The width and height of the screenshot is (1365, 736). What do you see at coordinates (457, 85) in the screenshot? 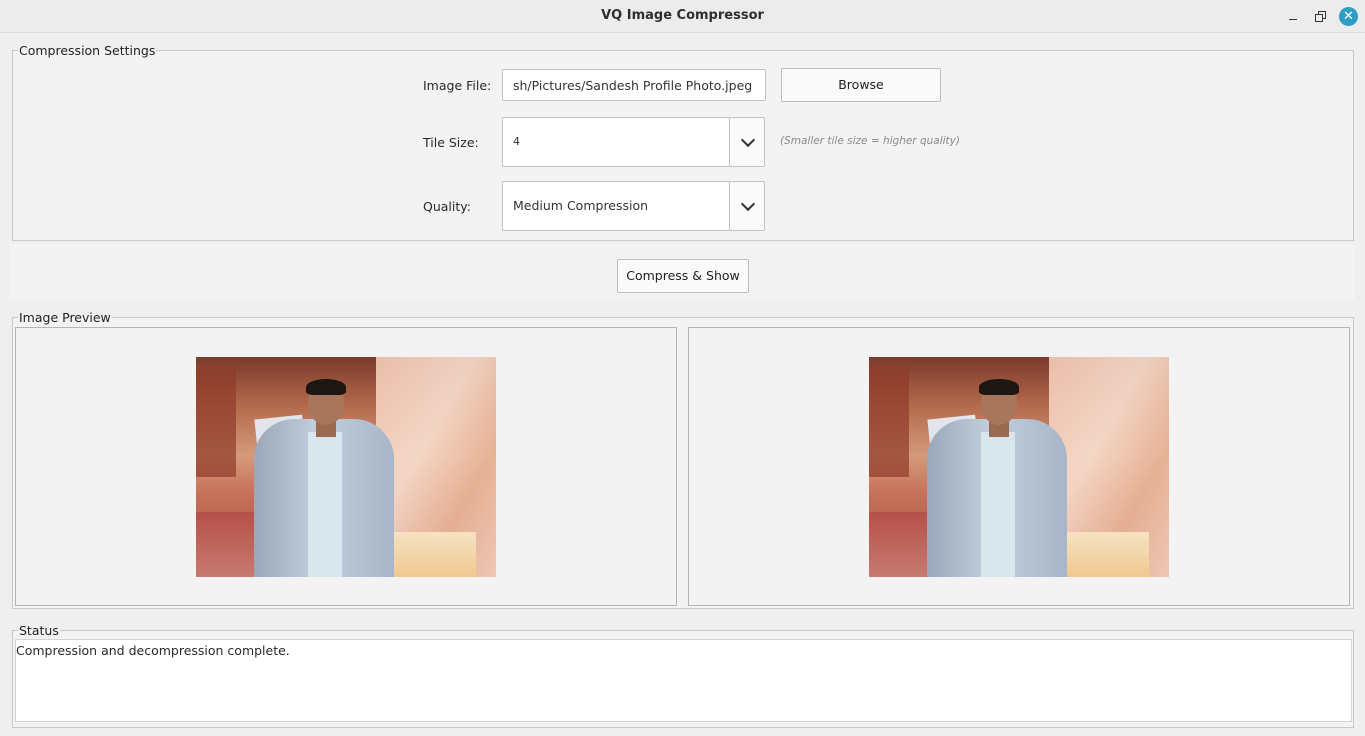
I see `image-file-label: Image File:` at bounding box center [457, 85].